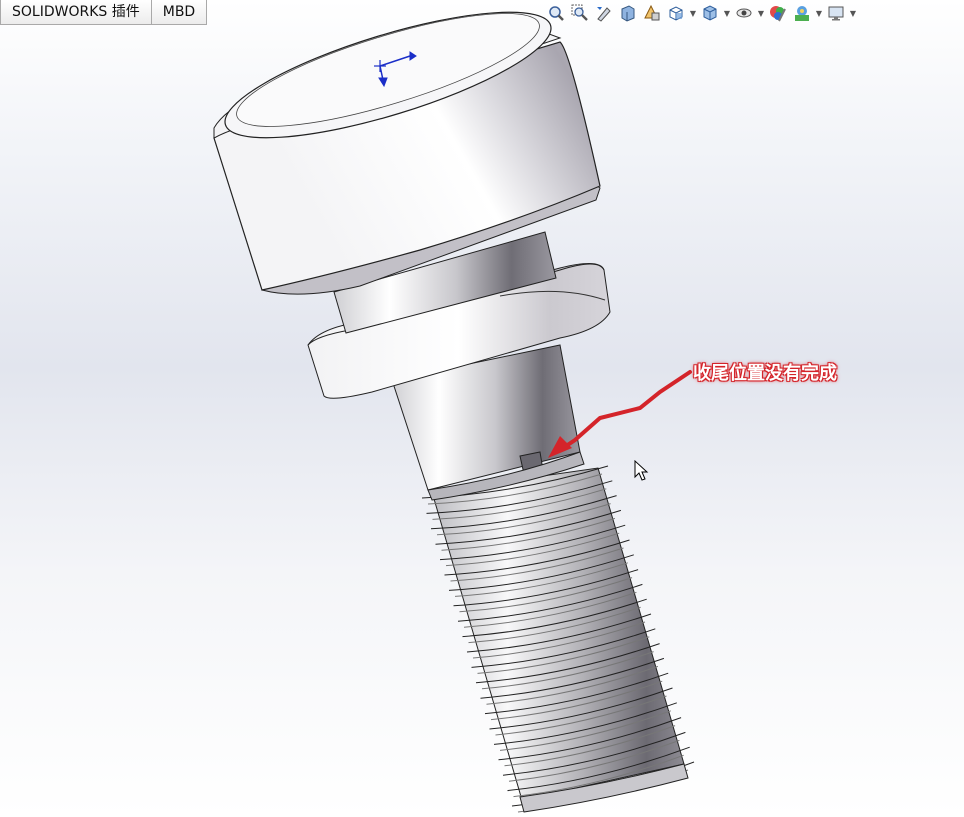  Describe the element at coordinates (76, 12) in the screenshot. I see `tab-solidworks-addins: SOLIDWORKS 插件` at that location.